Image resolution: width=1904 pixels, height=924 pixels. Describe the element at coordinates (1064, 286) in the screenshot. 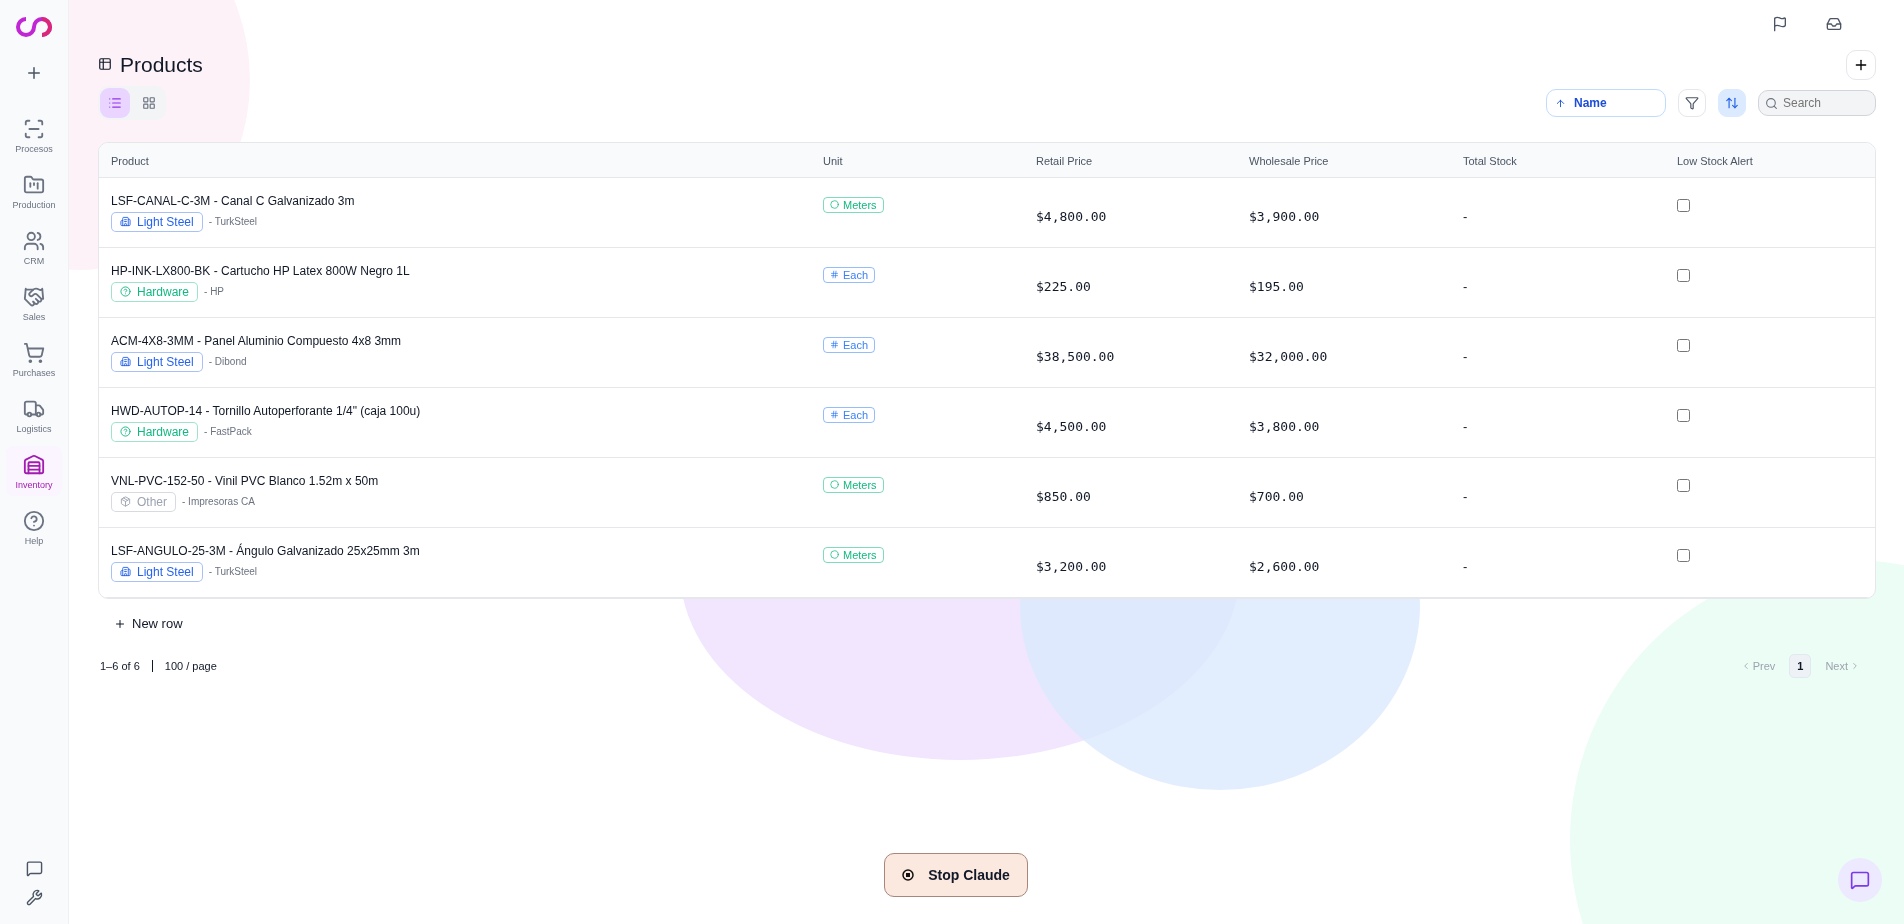

I see `retail-price: $225.00` at that location.